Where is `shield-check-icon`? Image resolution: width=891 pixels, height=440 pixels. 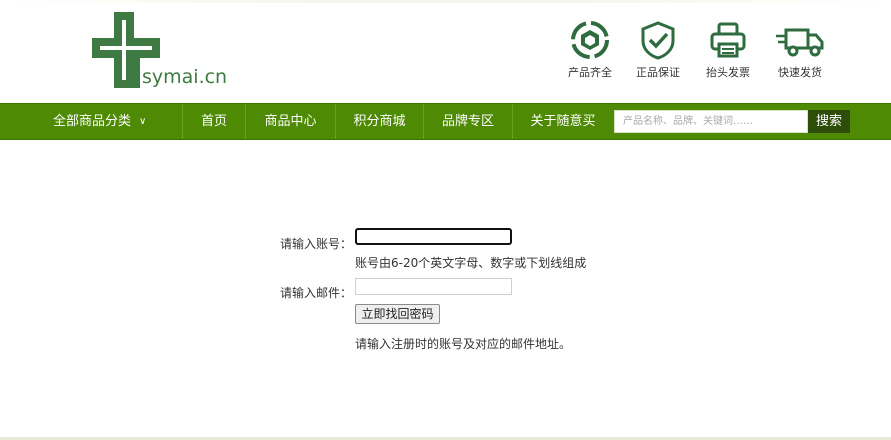
shield-check-icon is located at coordinates (658, 40).